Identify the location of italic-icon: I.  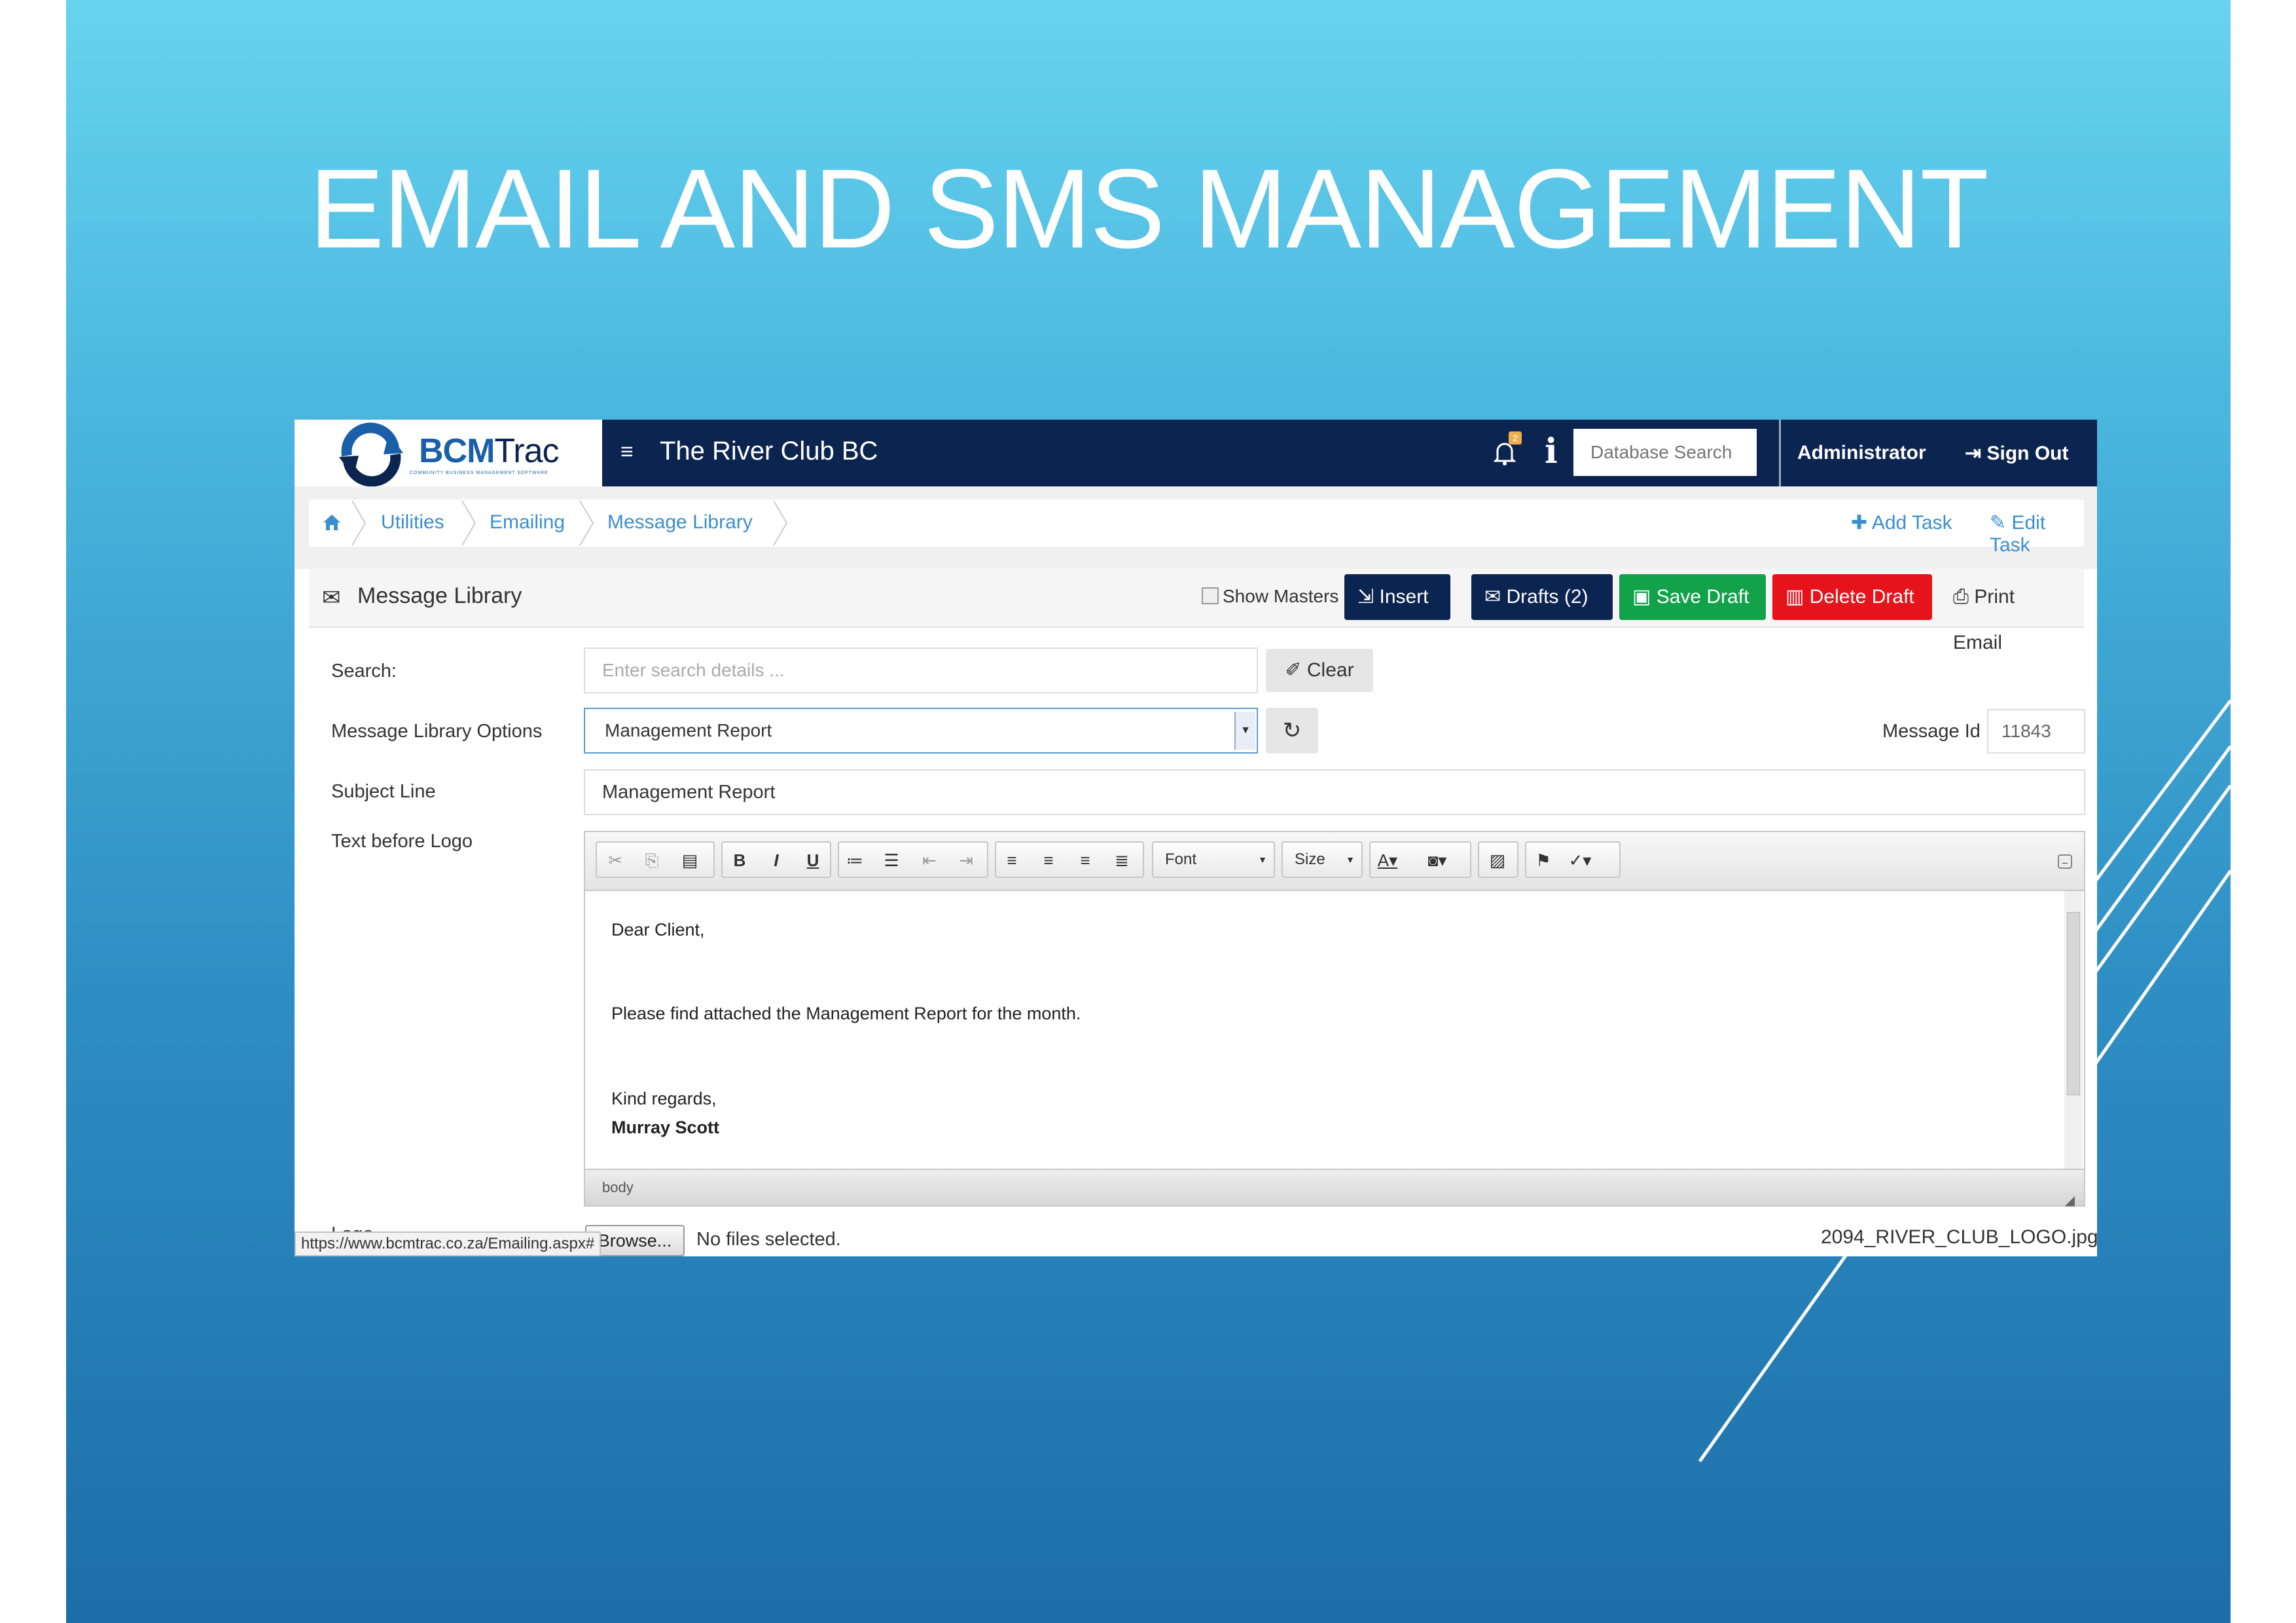
(776, 860).